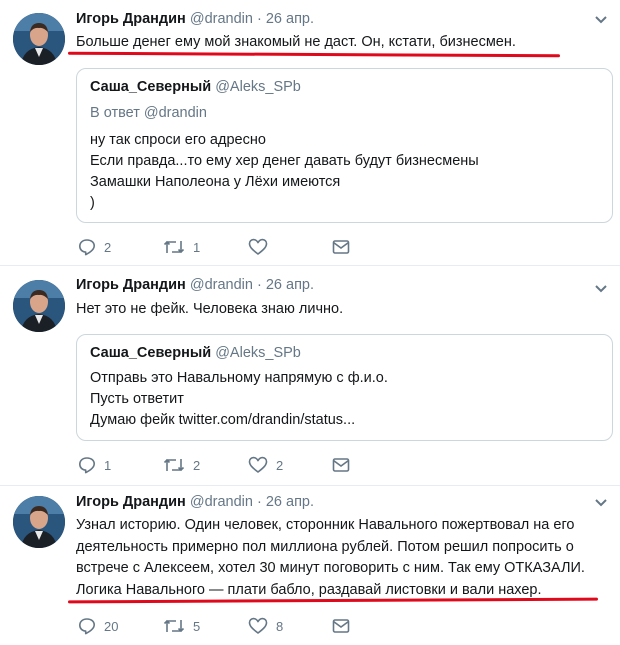 The height and width of the screenshot is (645, 620). What do you see at coordinates (92, 203) in the screenshot?
I see `quote-line: )` at bounding box center [92, 203].